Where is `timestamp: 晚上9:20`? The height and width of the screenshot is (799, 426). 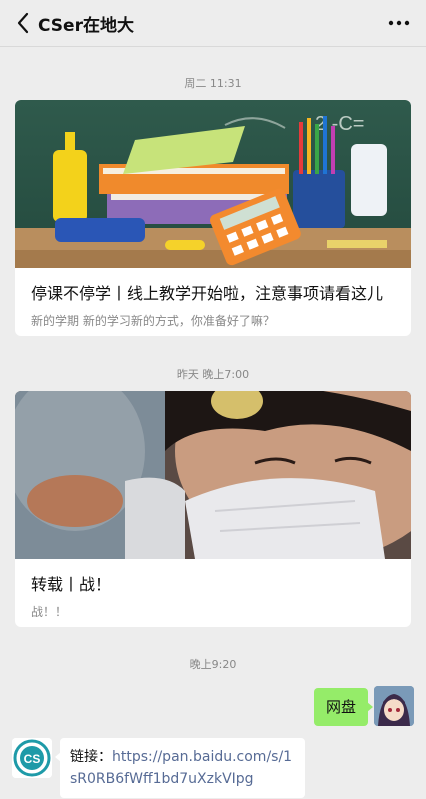 timestamp: 晚上9:20 is located at coordinates (213, 664).